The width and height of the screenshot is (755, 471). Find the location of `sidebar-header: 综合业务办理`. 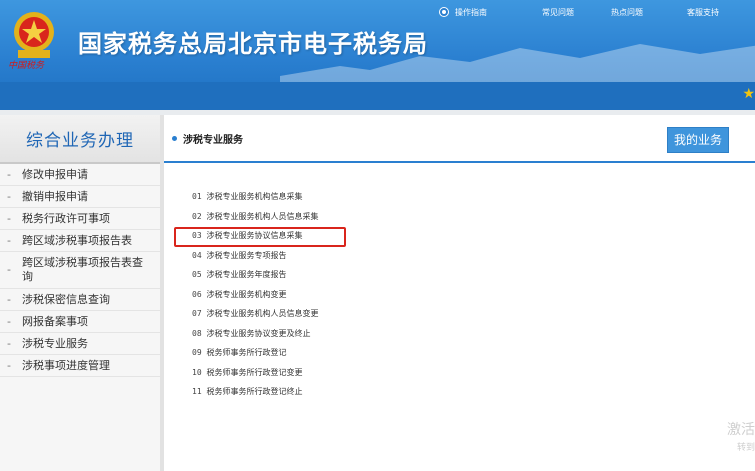

sidebar-header: 综合业务办理 is located at coordinates (80, 139).